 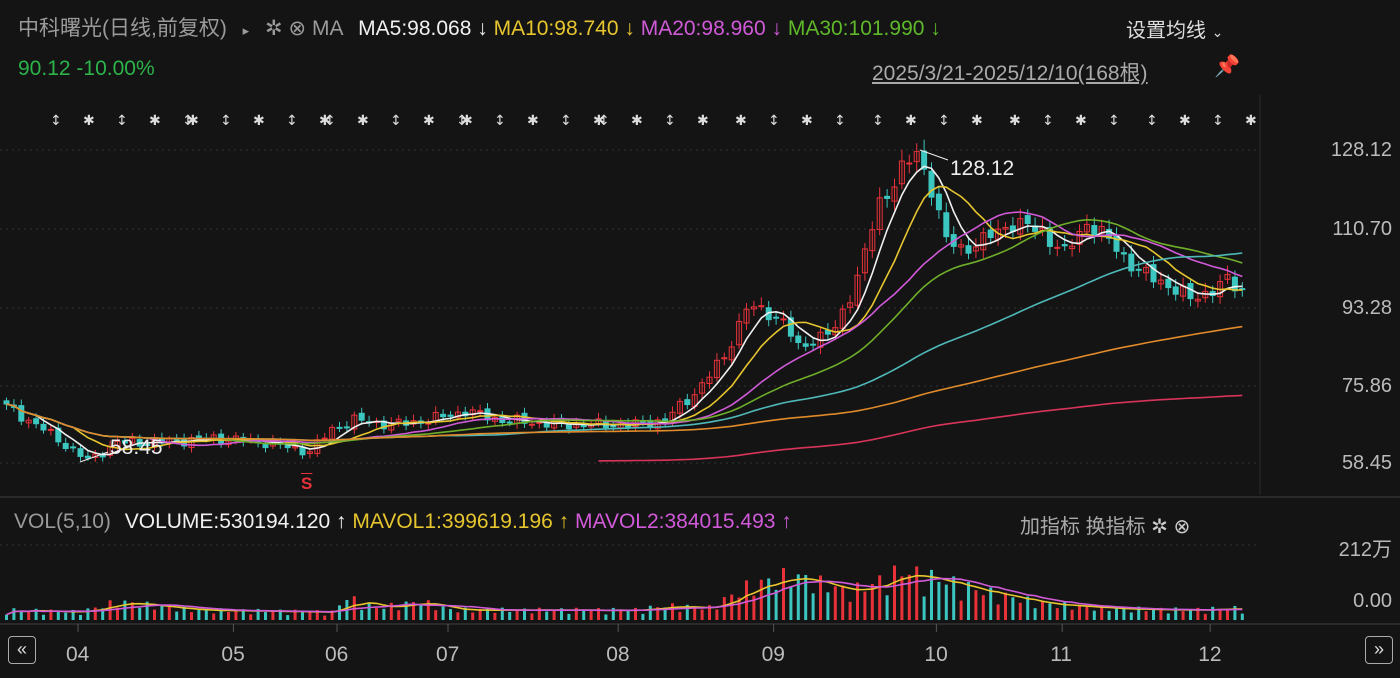 I want to click on date-range: 2025/3/21-2025/12/10(168根), so click(x=1010, y=72).